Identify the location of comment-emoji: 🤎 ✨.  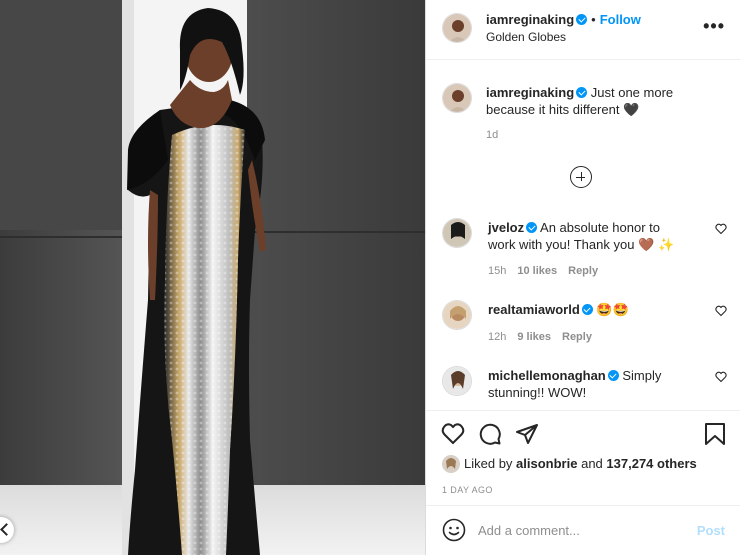
(656, 245).